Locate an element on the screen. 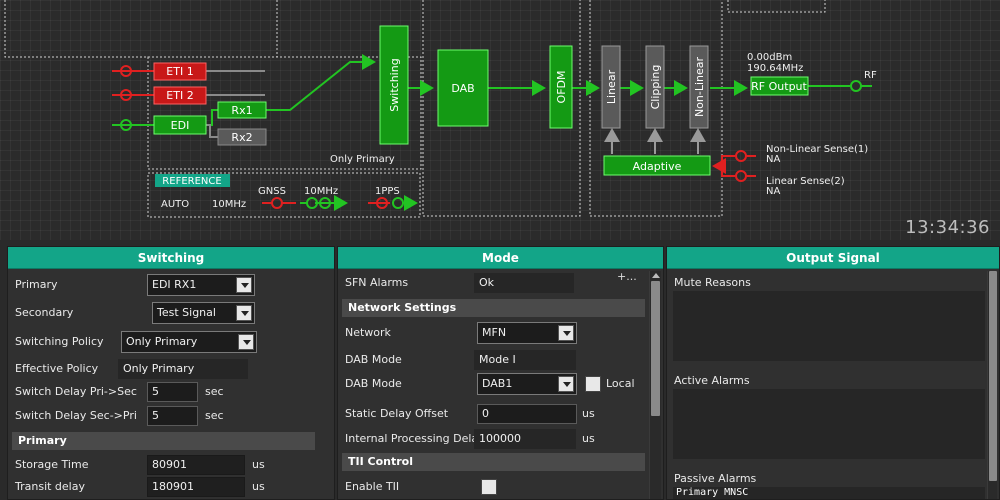  transit-unit: us is located at coordinates (258, 486).